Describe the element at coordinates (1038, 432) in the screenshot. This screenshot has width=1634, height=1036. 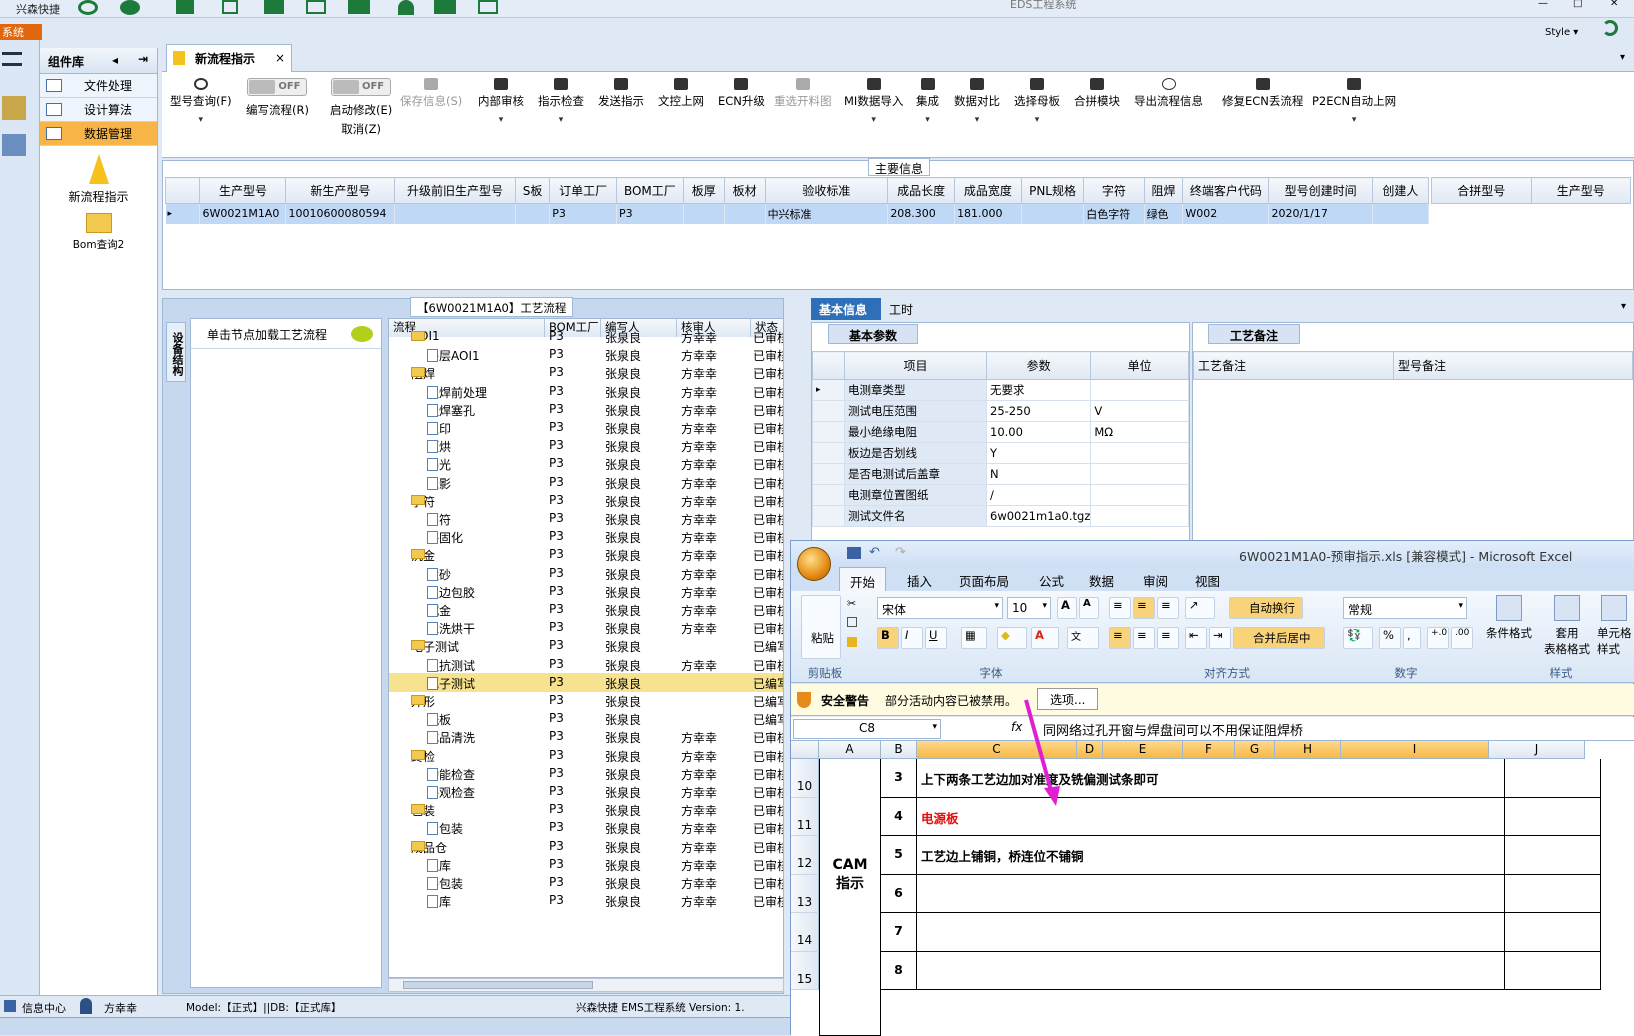
I see `param-cell: 10.00` at that location.